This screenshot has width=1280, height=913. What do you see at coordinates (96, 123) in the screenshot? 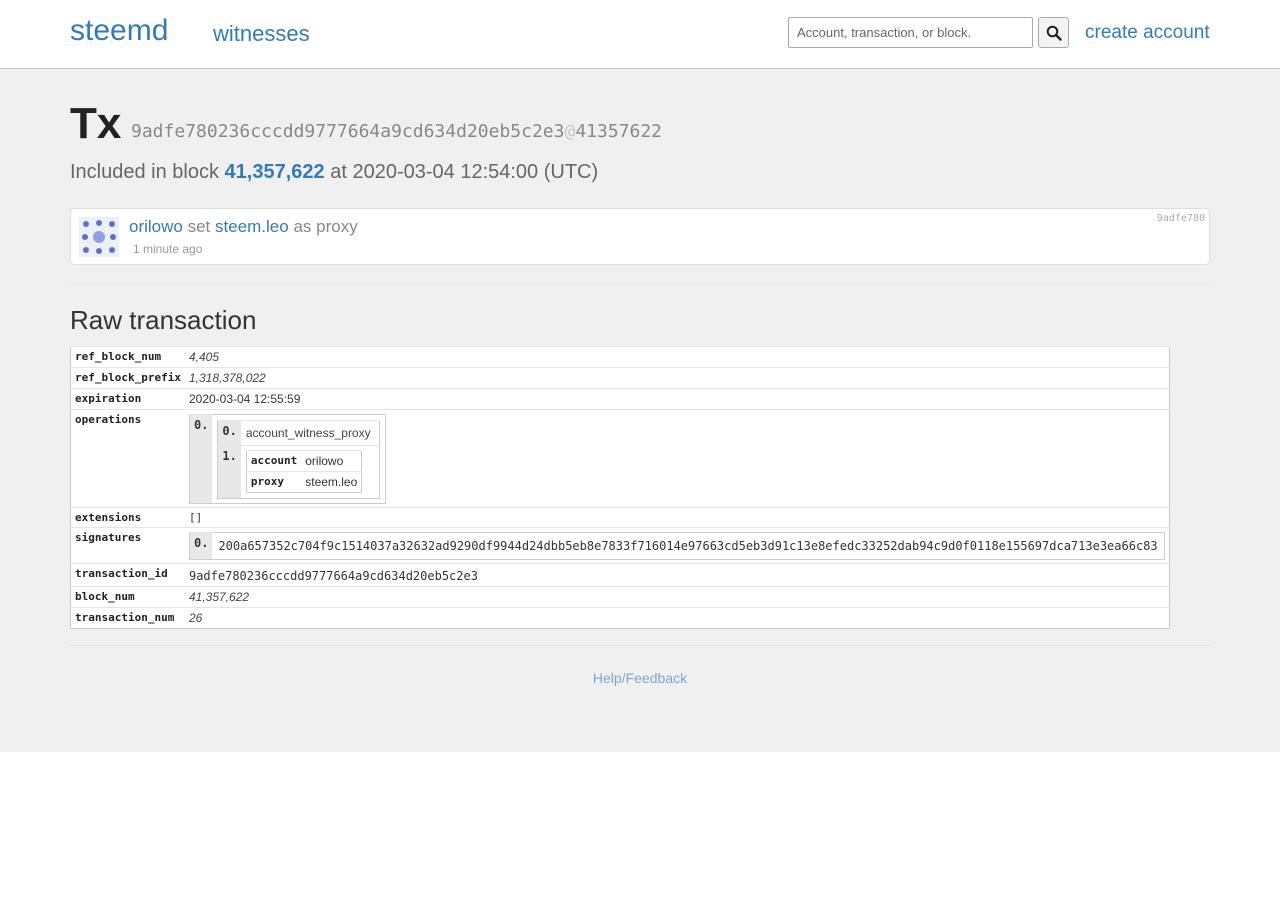
I see `page-title: Tx` at bounding box center [96, 123].